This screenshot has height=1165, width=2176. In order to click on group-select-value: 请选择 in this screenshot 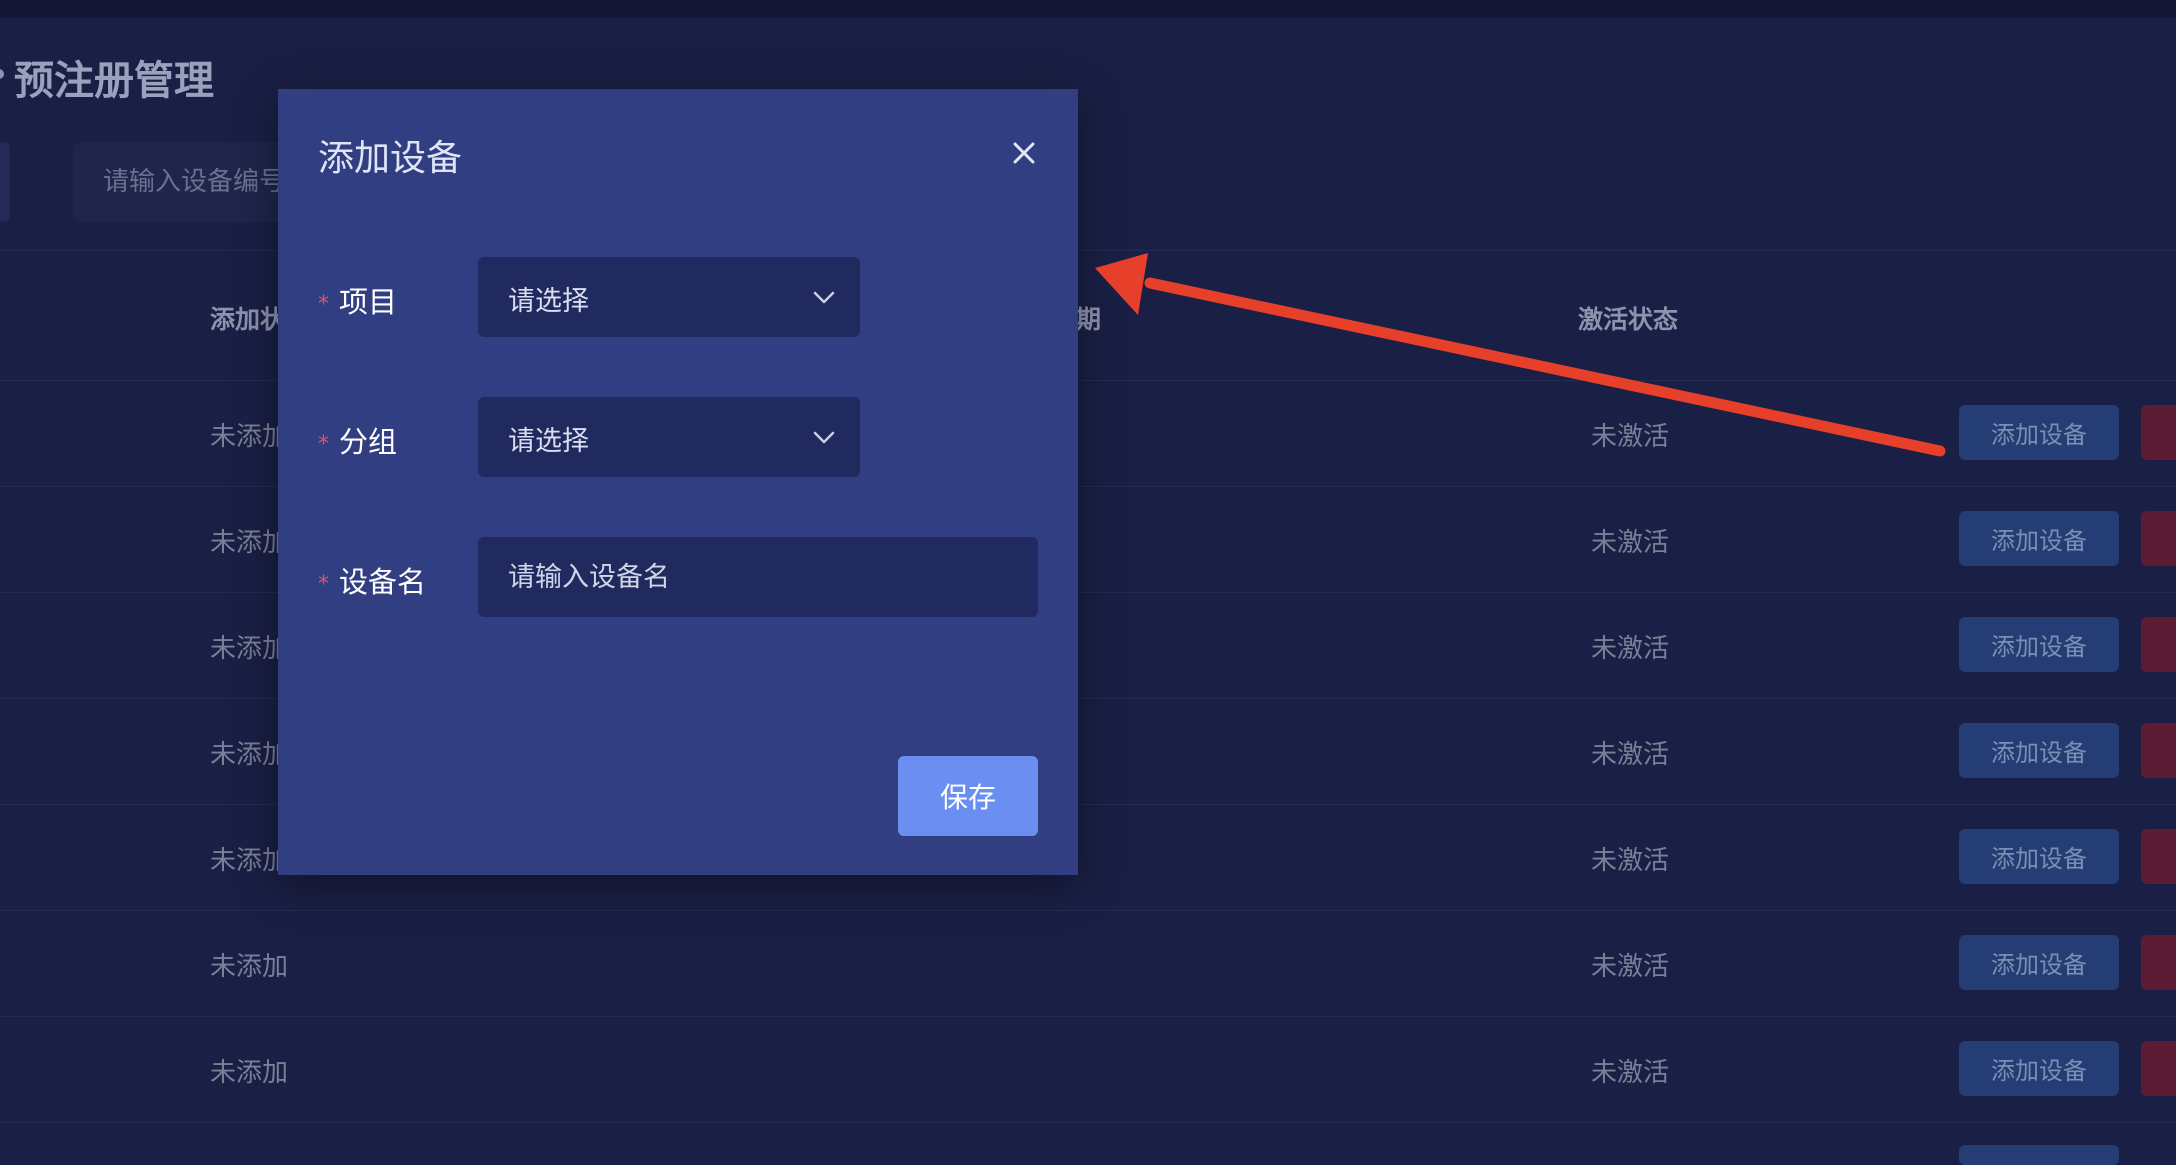, I will do `click(548, 441)`.